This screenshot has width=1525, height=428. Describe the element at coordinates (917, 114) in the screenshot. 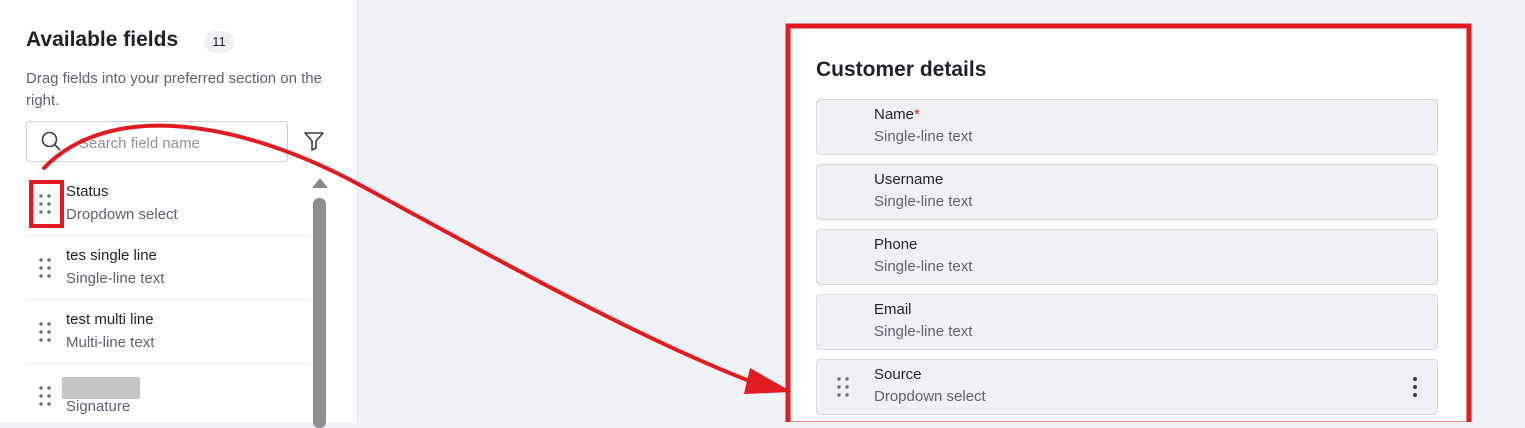

I see `required-marker: *` at that location.